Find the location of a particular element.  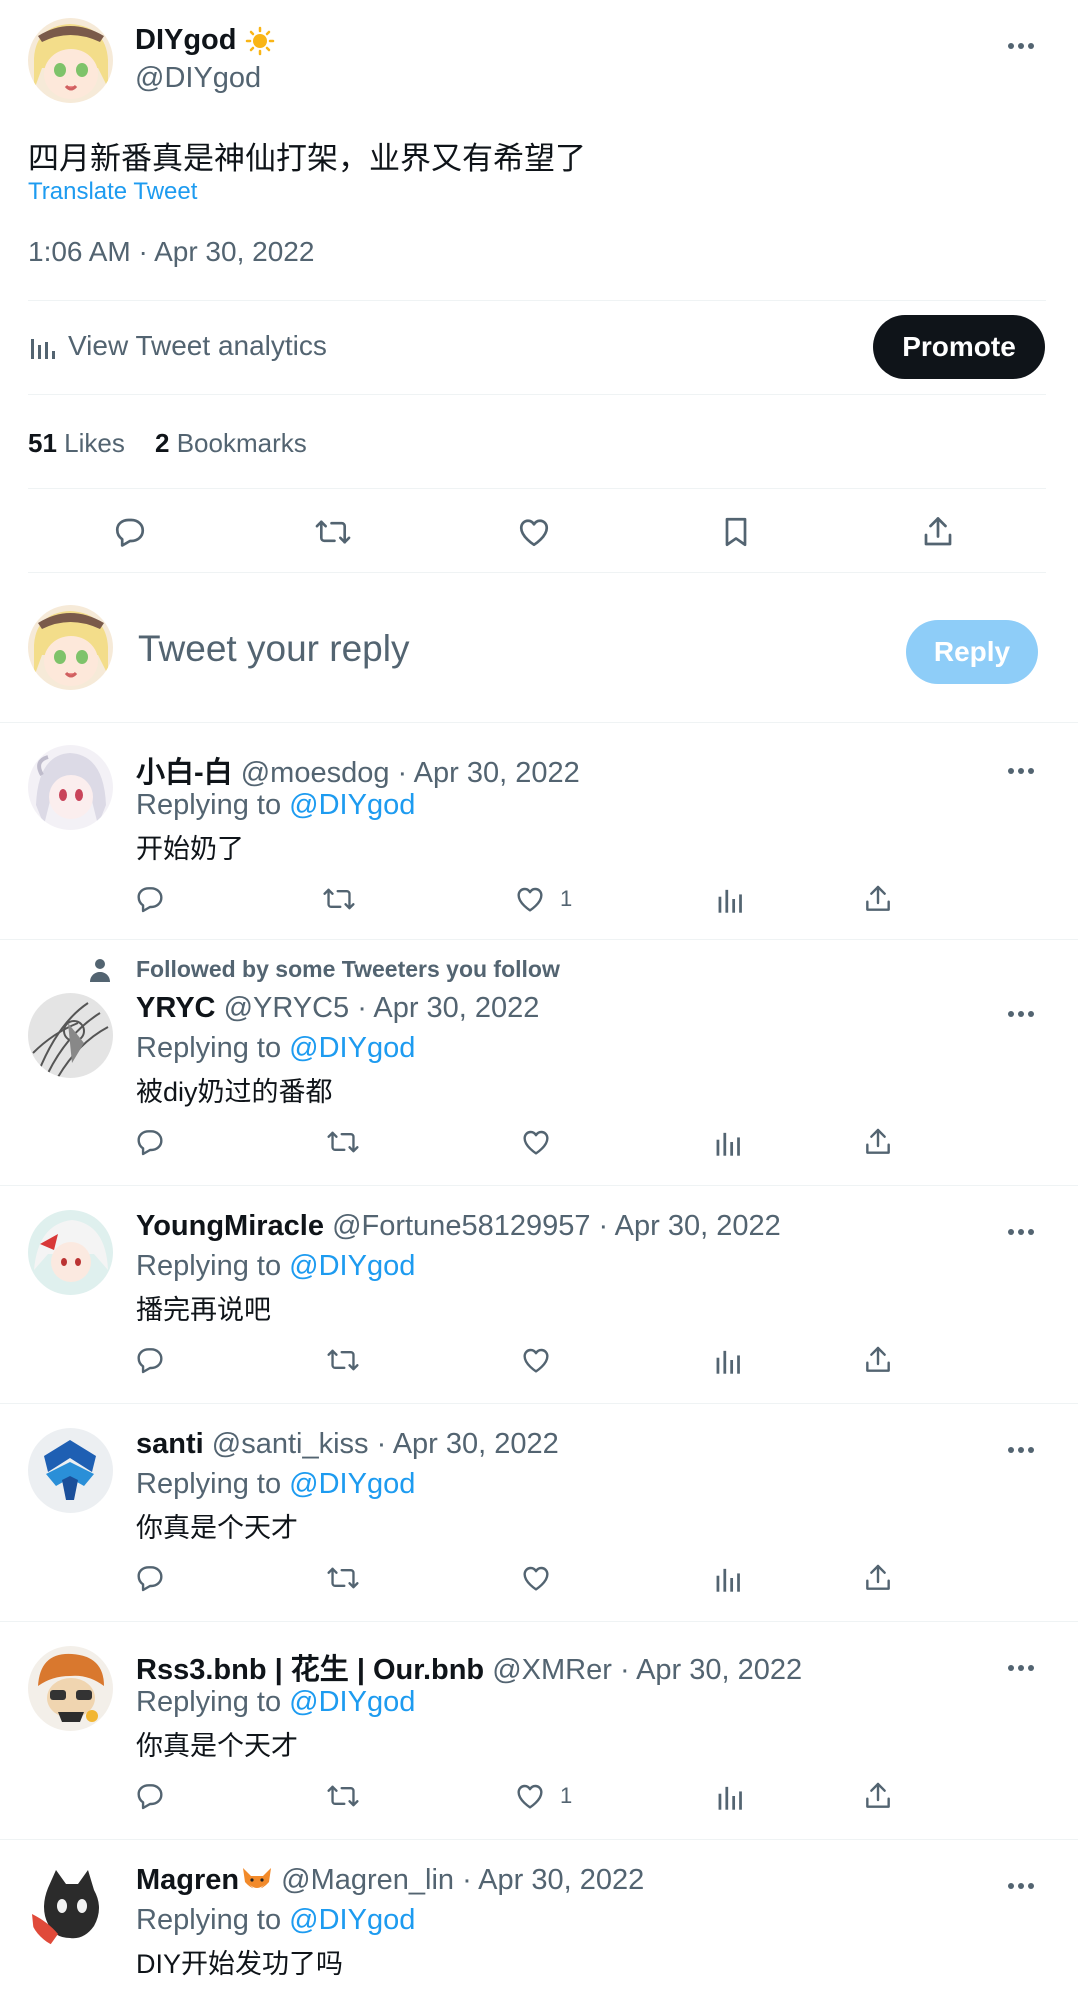

bookmark-icon is located at coordinates (736, 532).